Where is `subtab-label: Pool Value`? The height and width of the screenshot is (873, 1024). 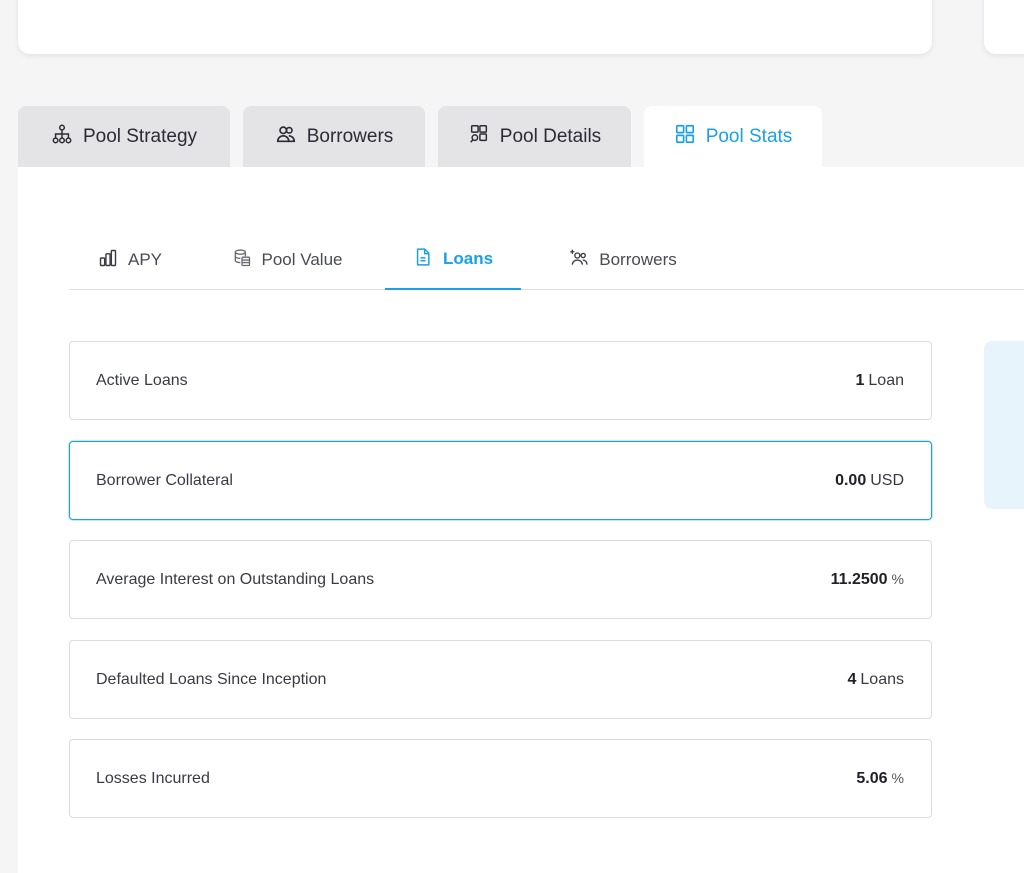
subtab-label: Pool Value is located at coordinates (302, 259).